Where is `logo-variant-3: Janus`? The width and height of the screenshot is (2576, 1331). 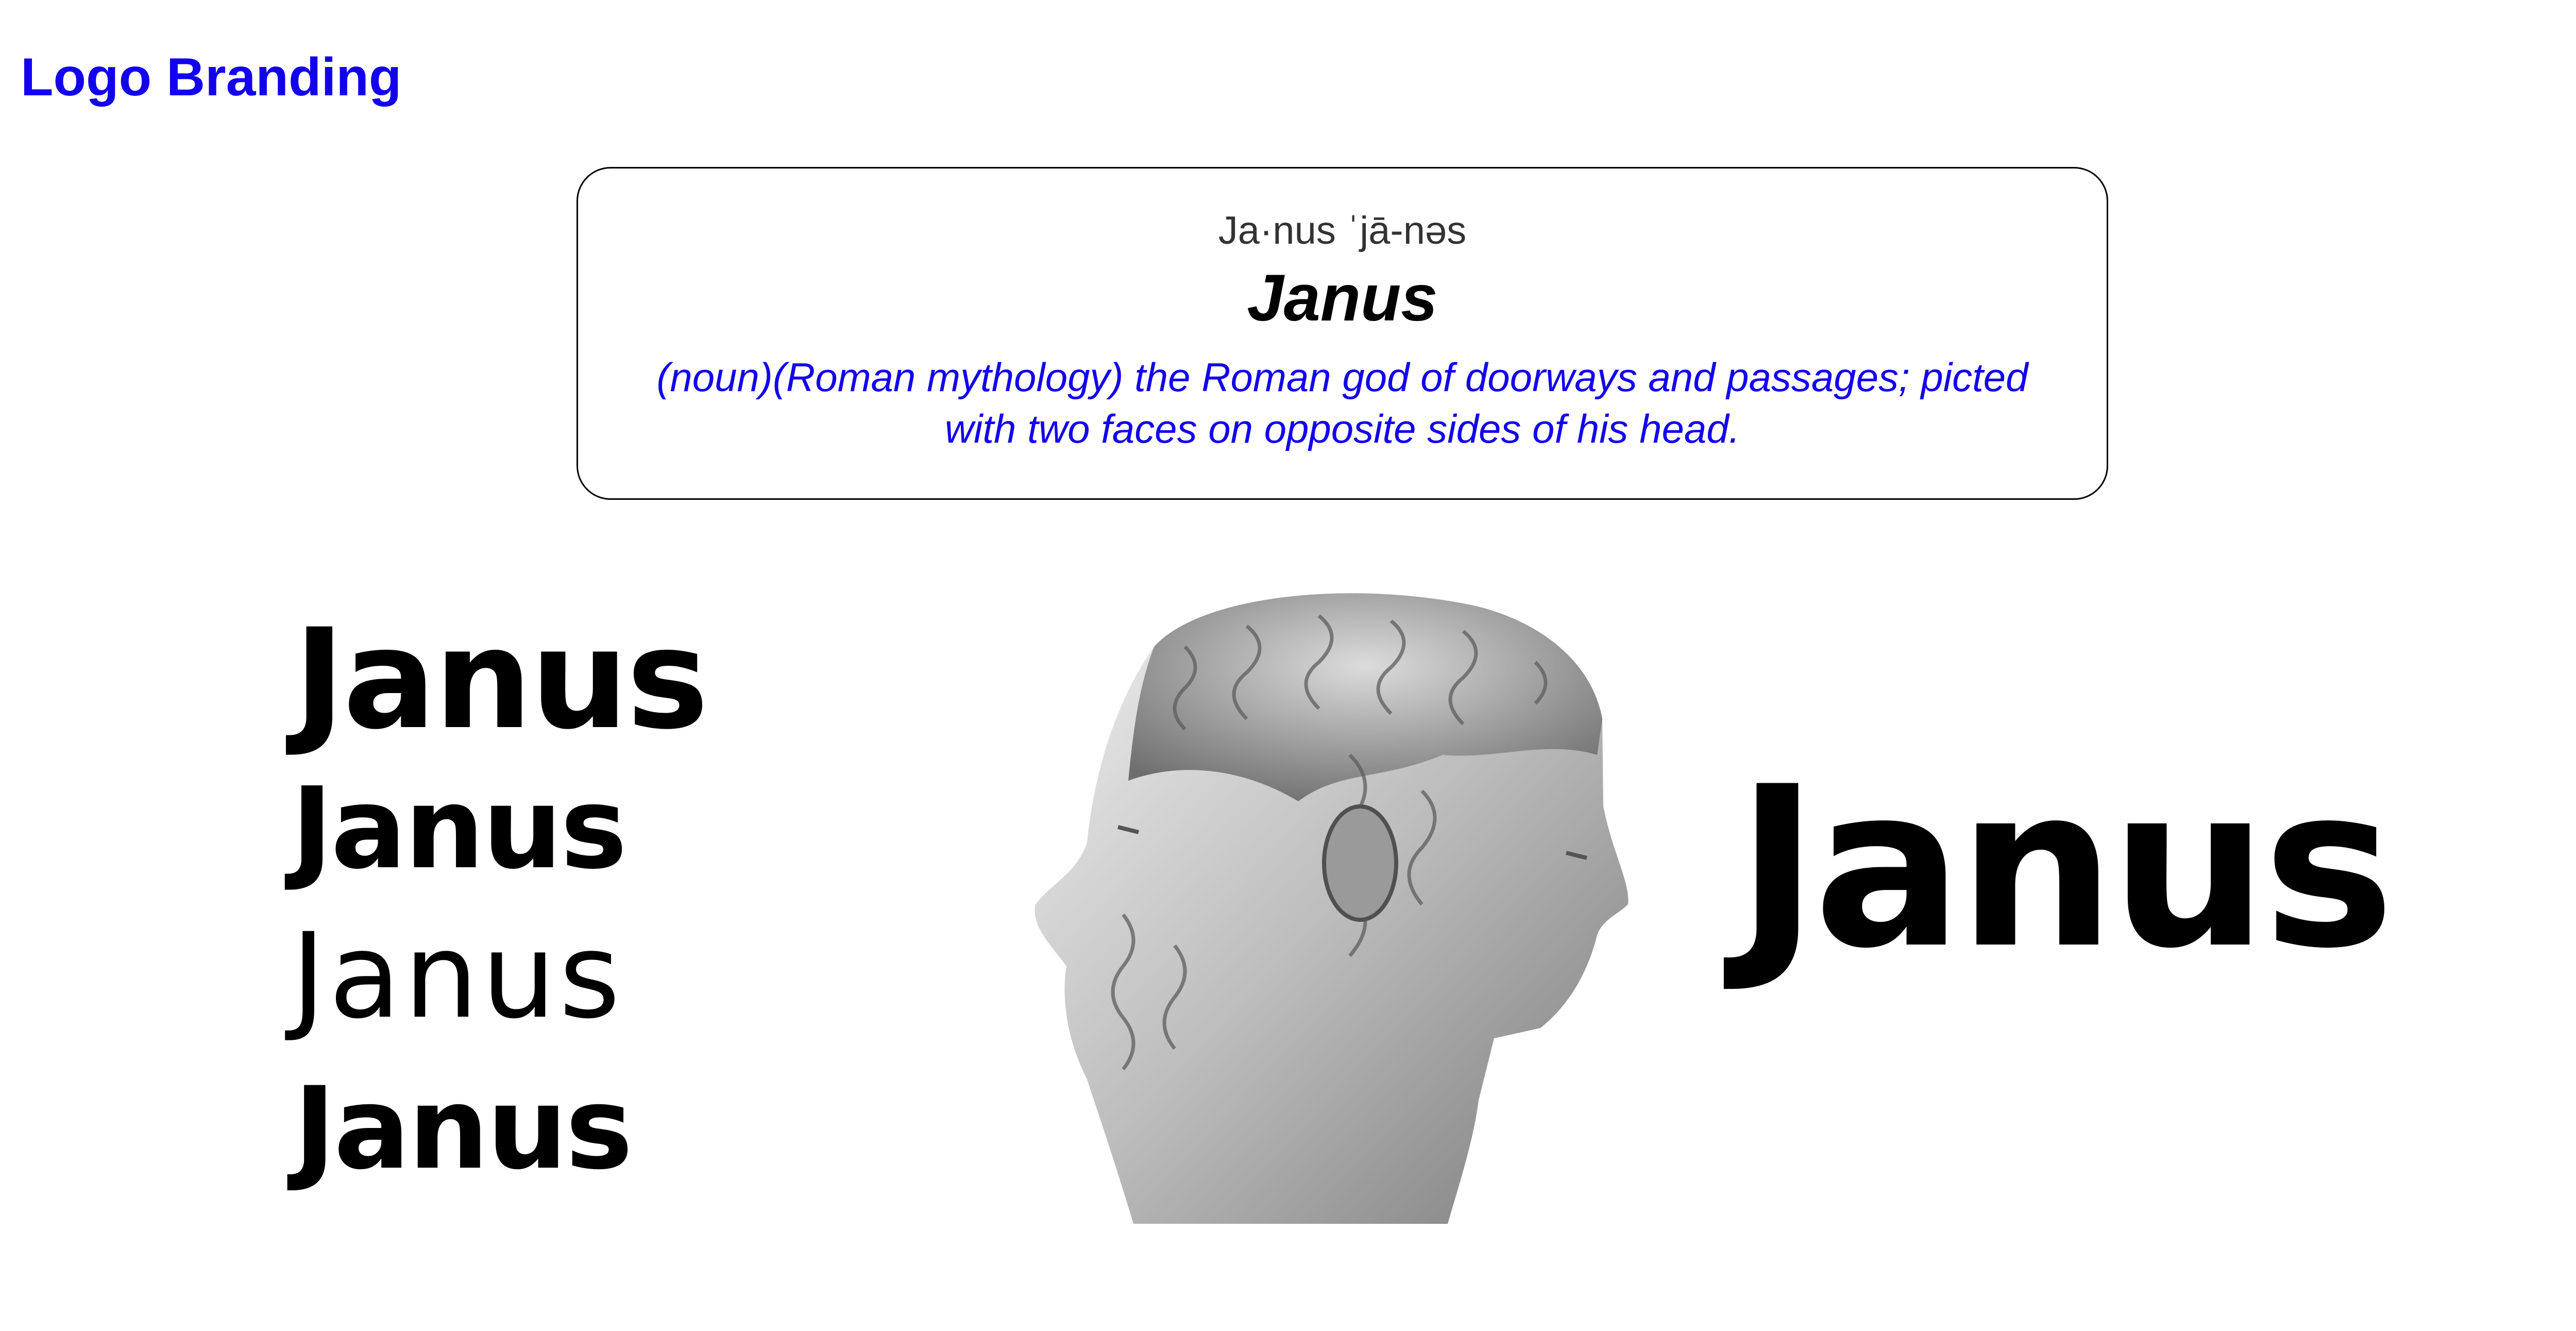 logo-variant-3: Janus is located at coordinates (457, 975).